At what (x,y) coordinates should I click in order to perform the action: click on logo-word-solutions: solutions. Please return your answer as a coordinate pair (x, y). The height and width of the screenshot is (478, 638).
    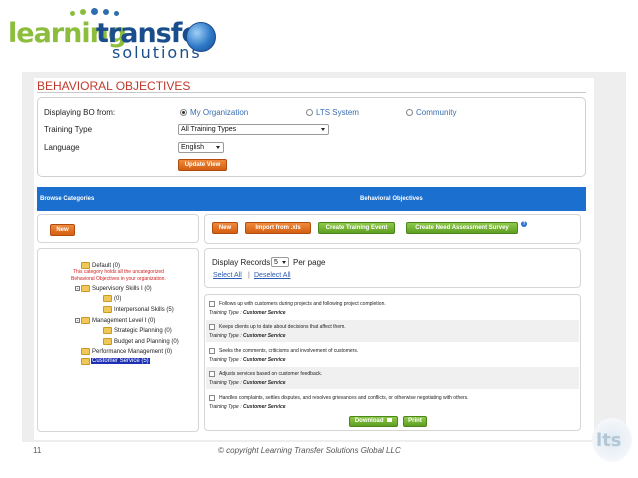
    Looking at the image, I should click on (157, 52).